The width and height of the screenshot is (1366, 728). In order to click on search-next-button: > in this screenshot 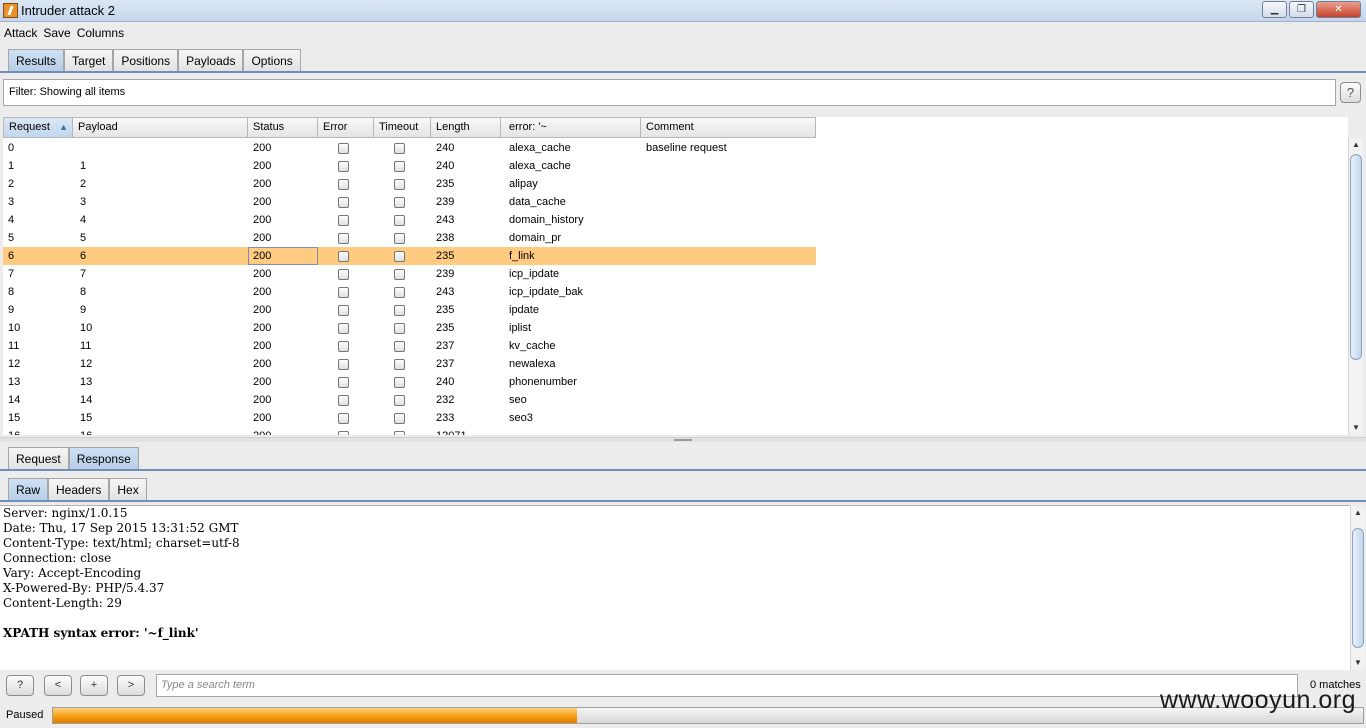, I will do `click(131, 685)`.